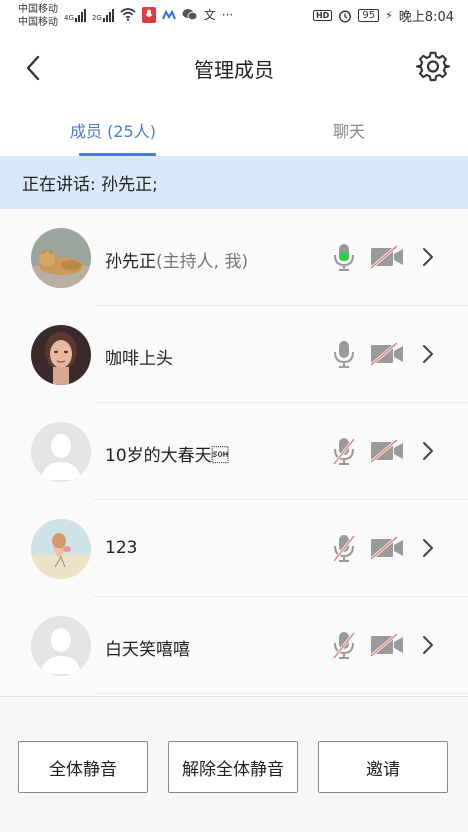 The width and height of the screenshot is (468, 832). Describe the element at coordinates (75, 15) in the screenshot. I see `signal-icon-1: 4G` at that location.